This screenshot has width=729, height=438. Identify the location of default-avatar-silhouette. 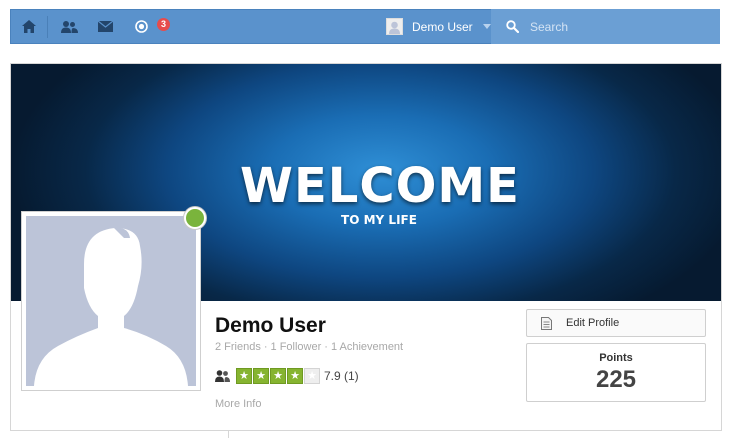
(111, 301).